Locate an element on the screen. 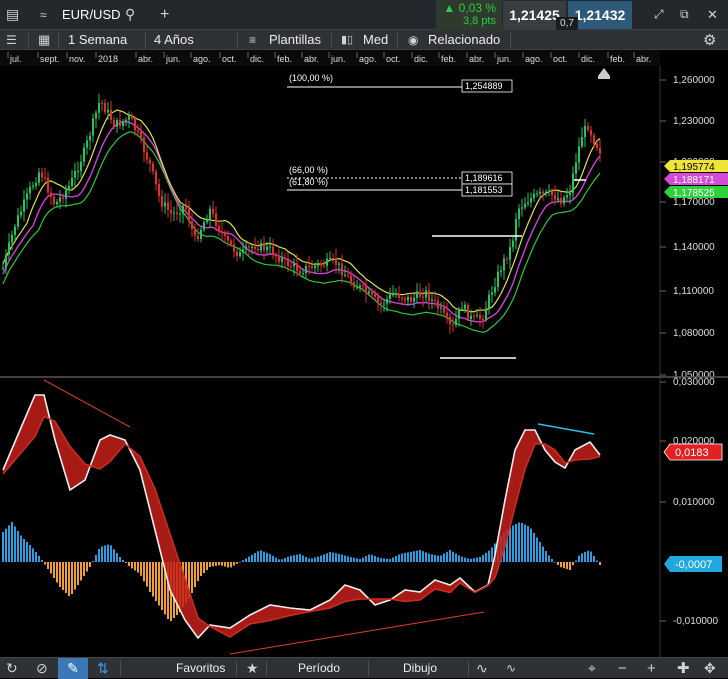 Image resolution: width=728 pixels, height=679 pixels. add-icon: + is located at coordinates (164, 14).